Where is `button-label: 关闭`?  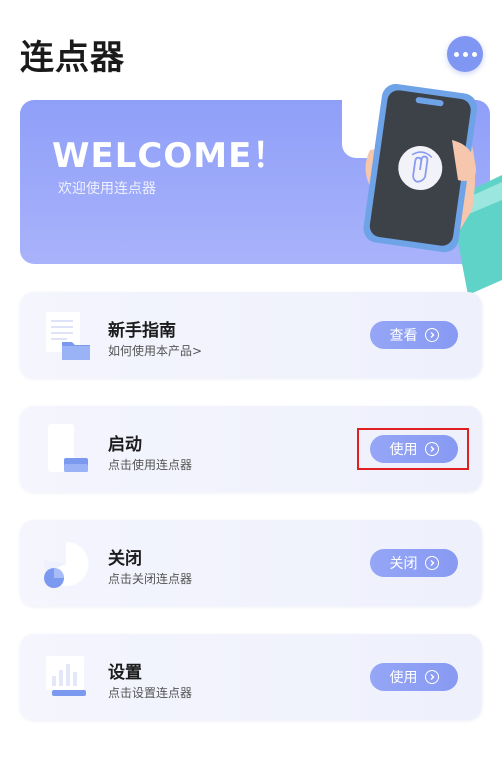 button-label: 关闭 is located at coordinates (403, 564).